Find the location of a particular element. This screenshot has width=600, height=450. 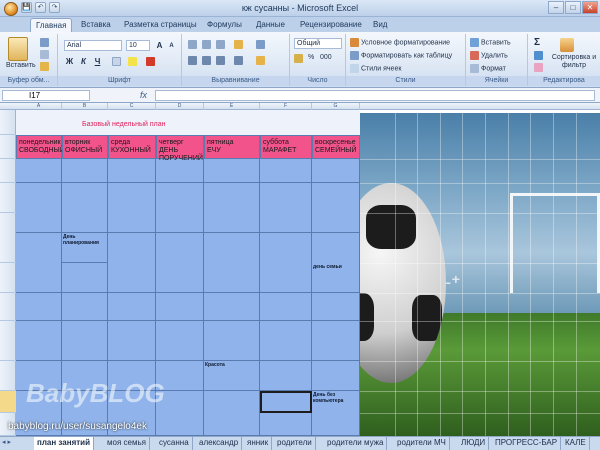

align-left-icon is located at coordinates (192, 60).